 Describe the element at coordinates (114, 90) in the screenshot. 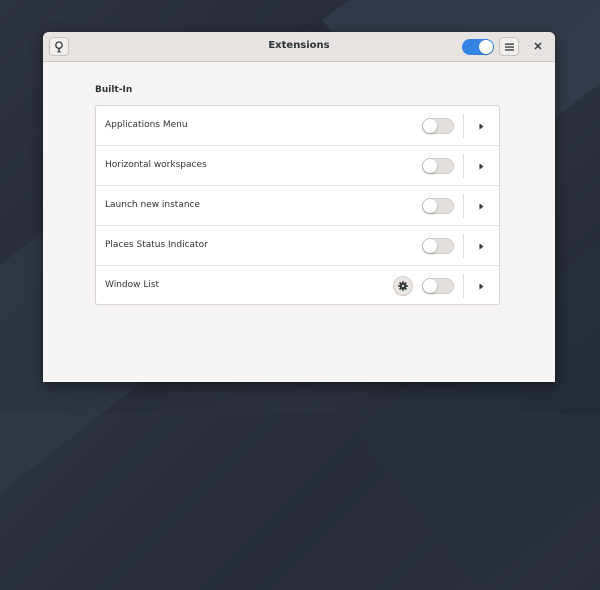

I see `section-heading: Built-In` at that location.